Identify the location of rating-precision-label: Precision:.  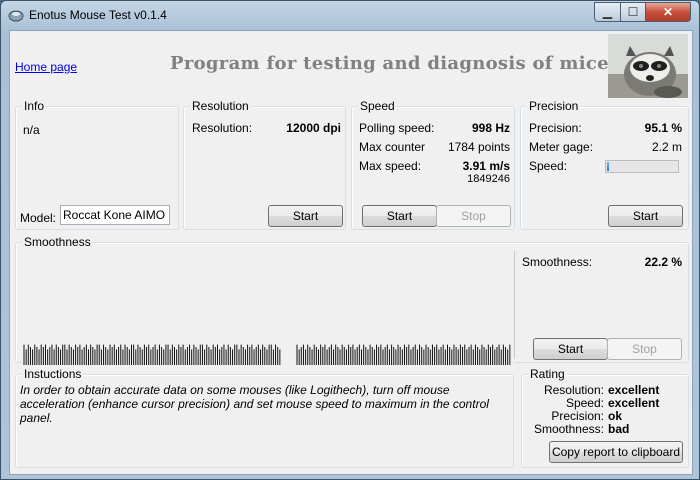
(577, 416).